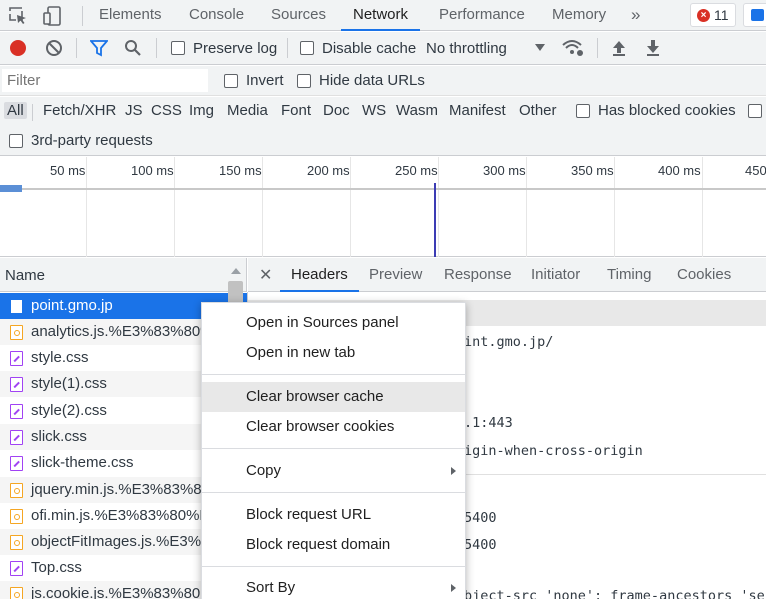 The image size is (766, 599). Describe the element at coordinates (25, 275) in the screenshot. I see `name-column-header: Name` at that location.